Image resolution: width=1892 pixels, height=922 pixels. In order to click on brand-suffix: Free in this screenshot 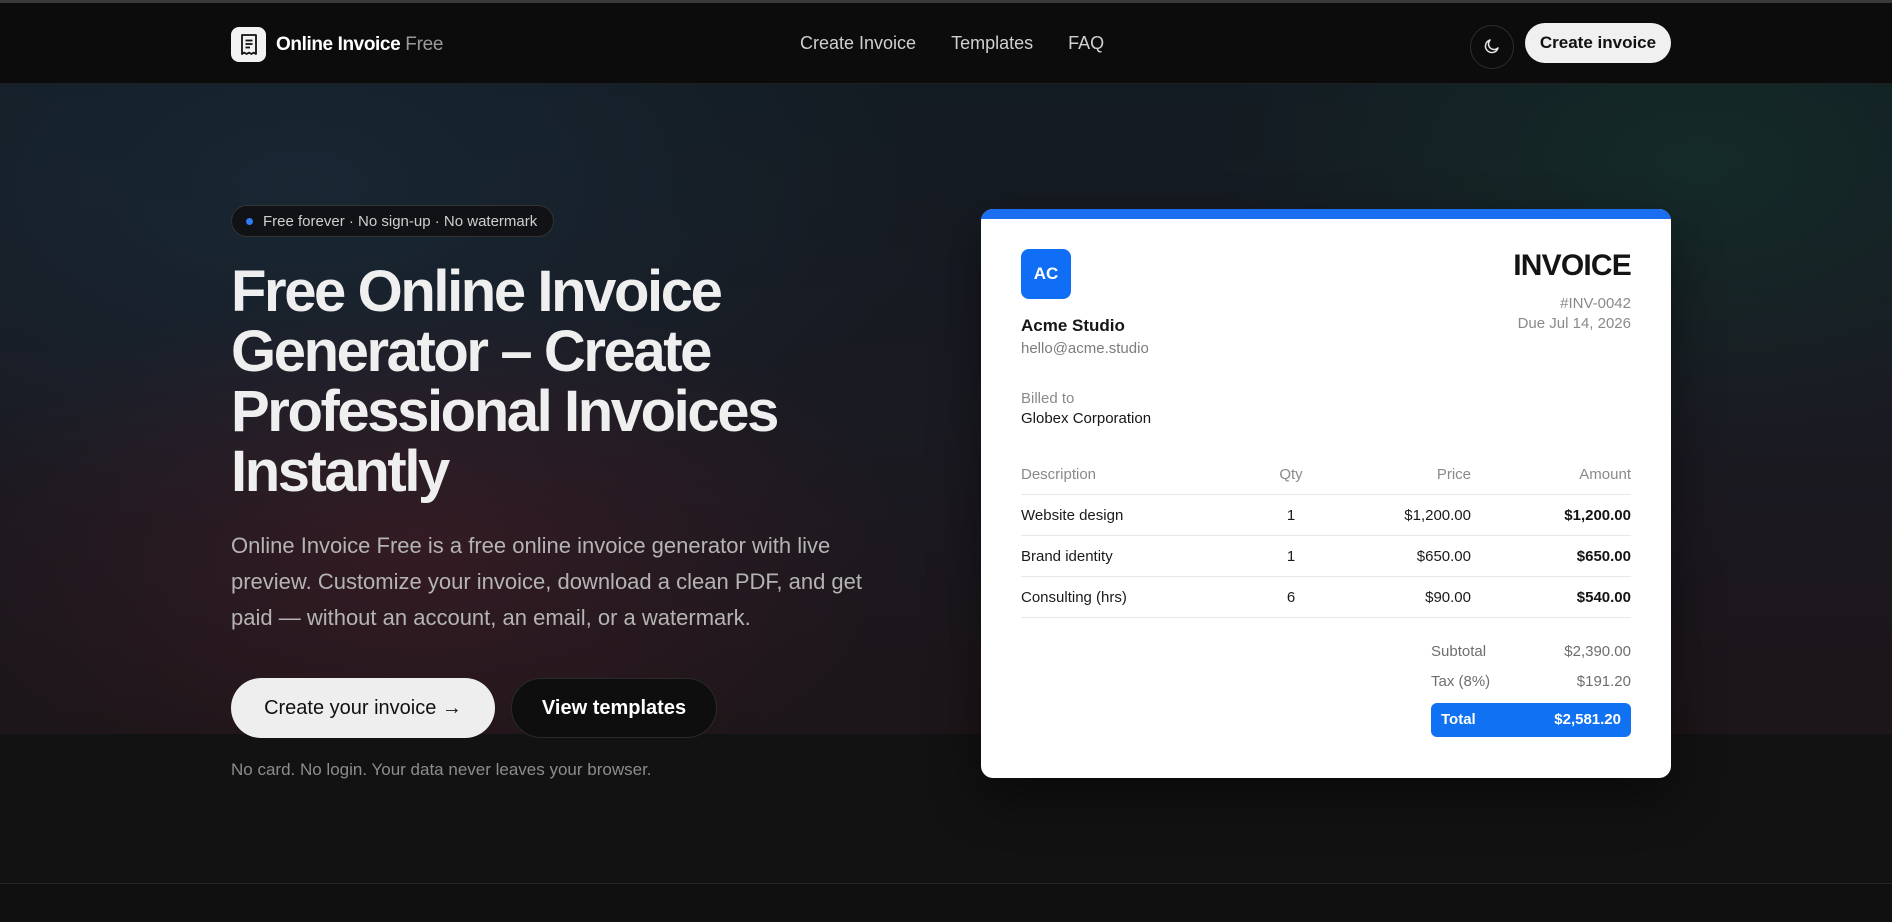, I will do `click(424, 44)`.